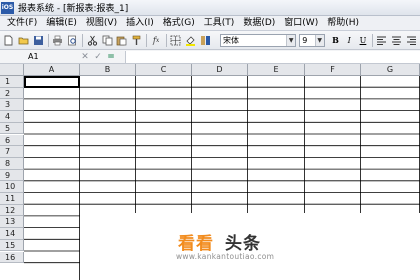 The image size is (420, 280). What do you see at coordinates (92, 40) in the screenshot?
I see `cut-icon` at bounding box center [92, 40].